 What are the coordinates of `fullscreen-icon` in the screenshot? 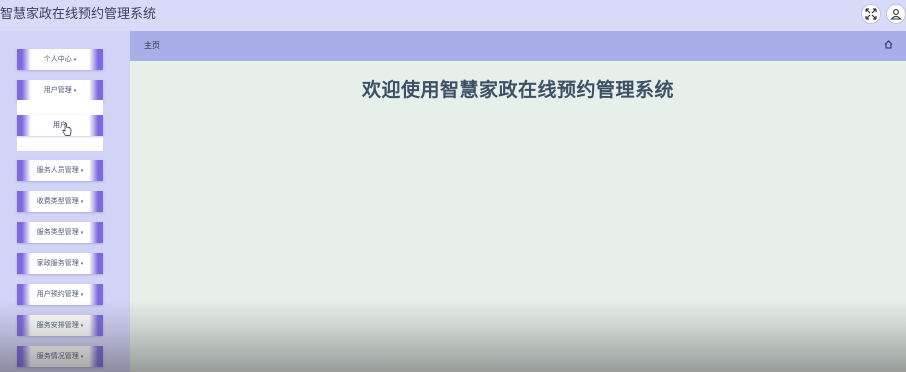 It's located at (871, 14).